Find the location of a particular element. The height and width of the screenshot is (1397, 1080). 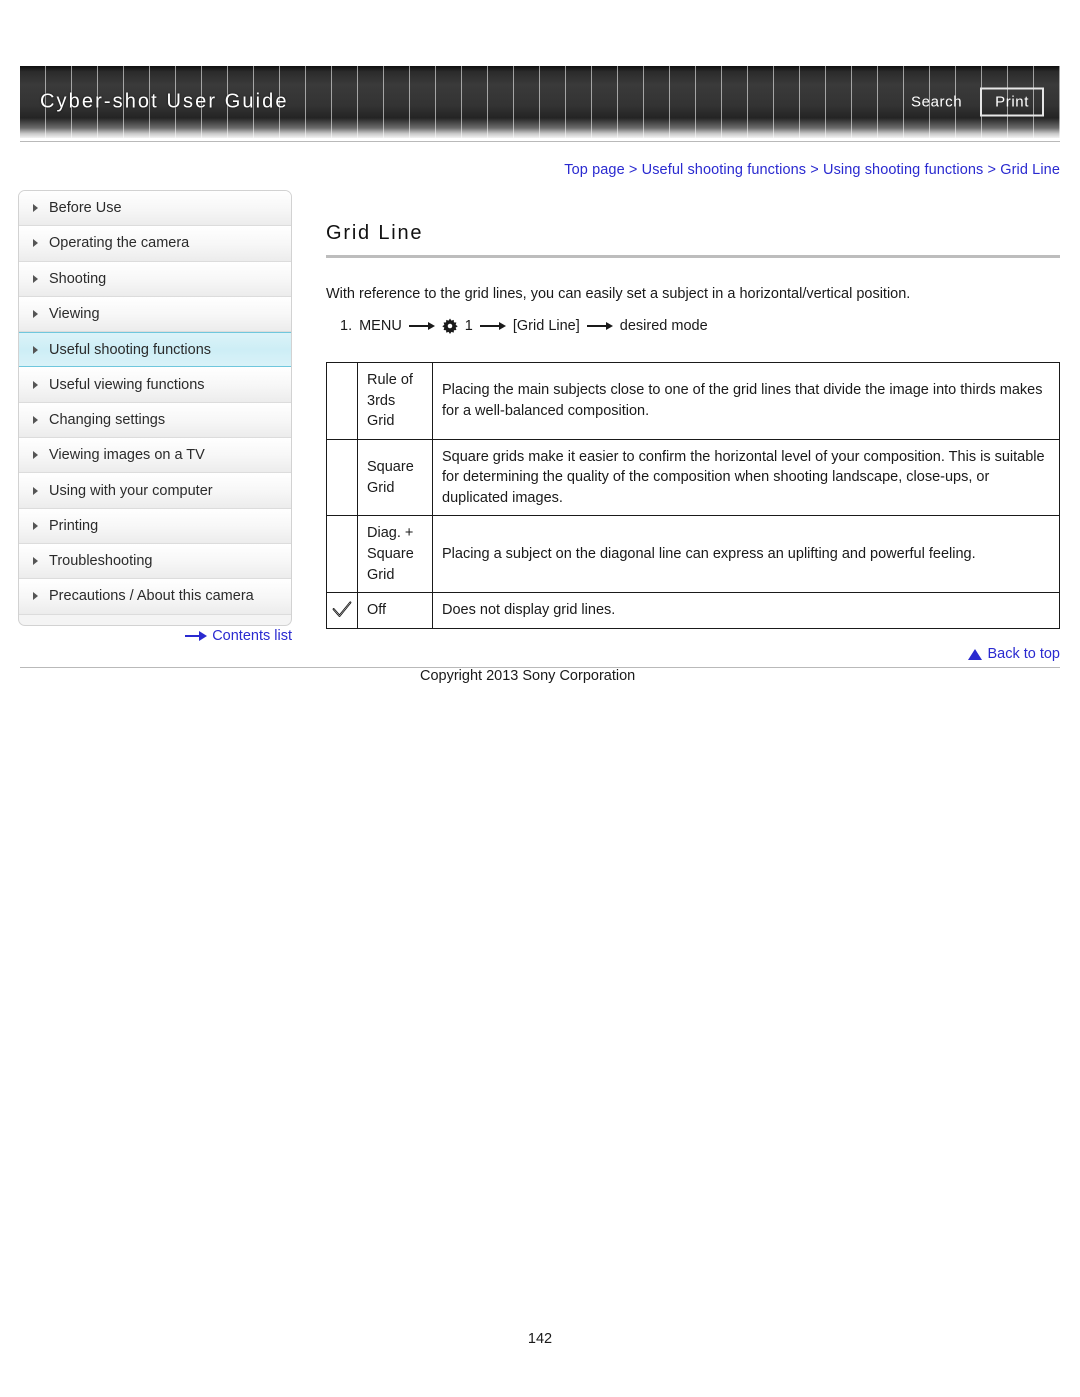

sidebar-item-label: Troubleshooting is located at coordinates (101, 561).